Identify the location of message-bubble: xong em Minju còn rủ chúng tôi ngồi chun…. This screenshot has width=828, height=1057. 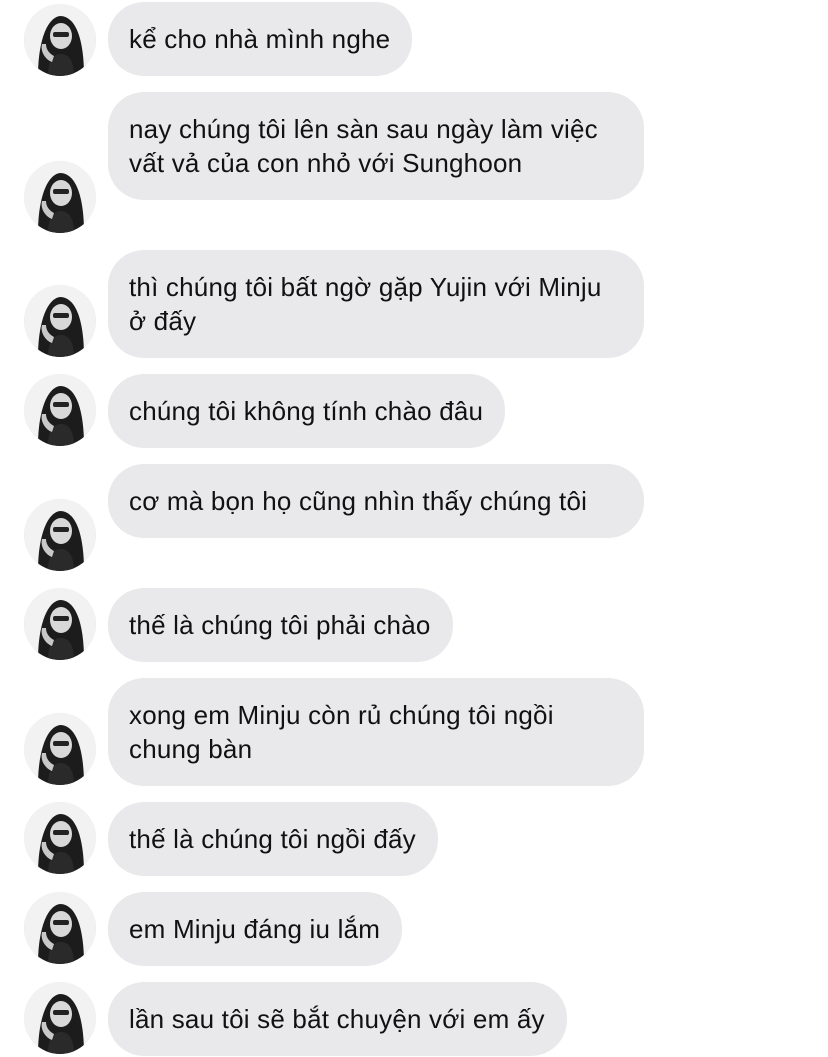
(376, 732).